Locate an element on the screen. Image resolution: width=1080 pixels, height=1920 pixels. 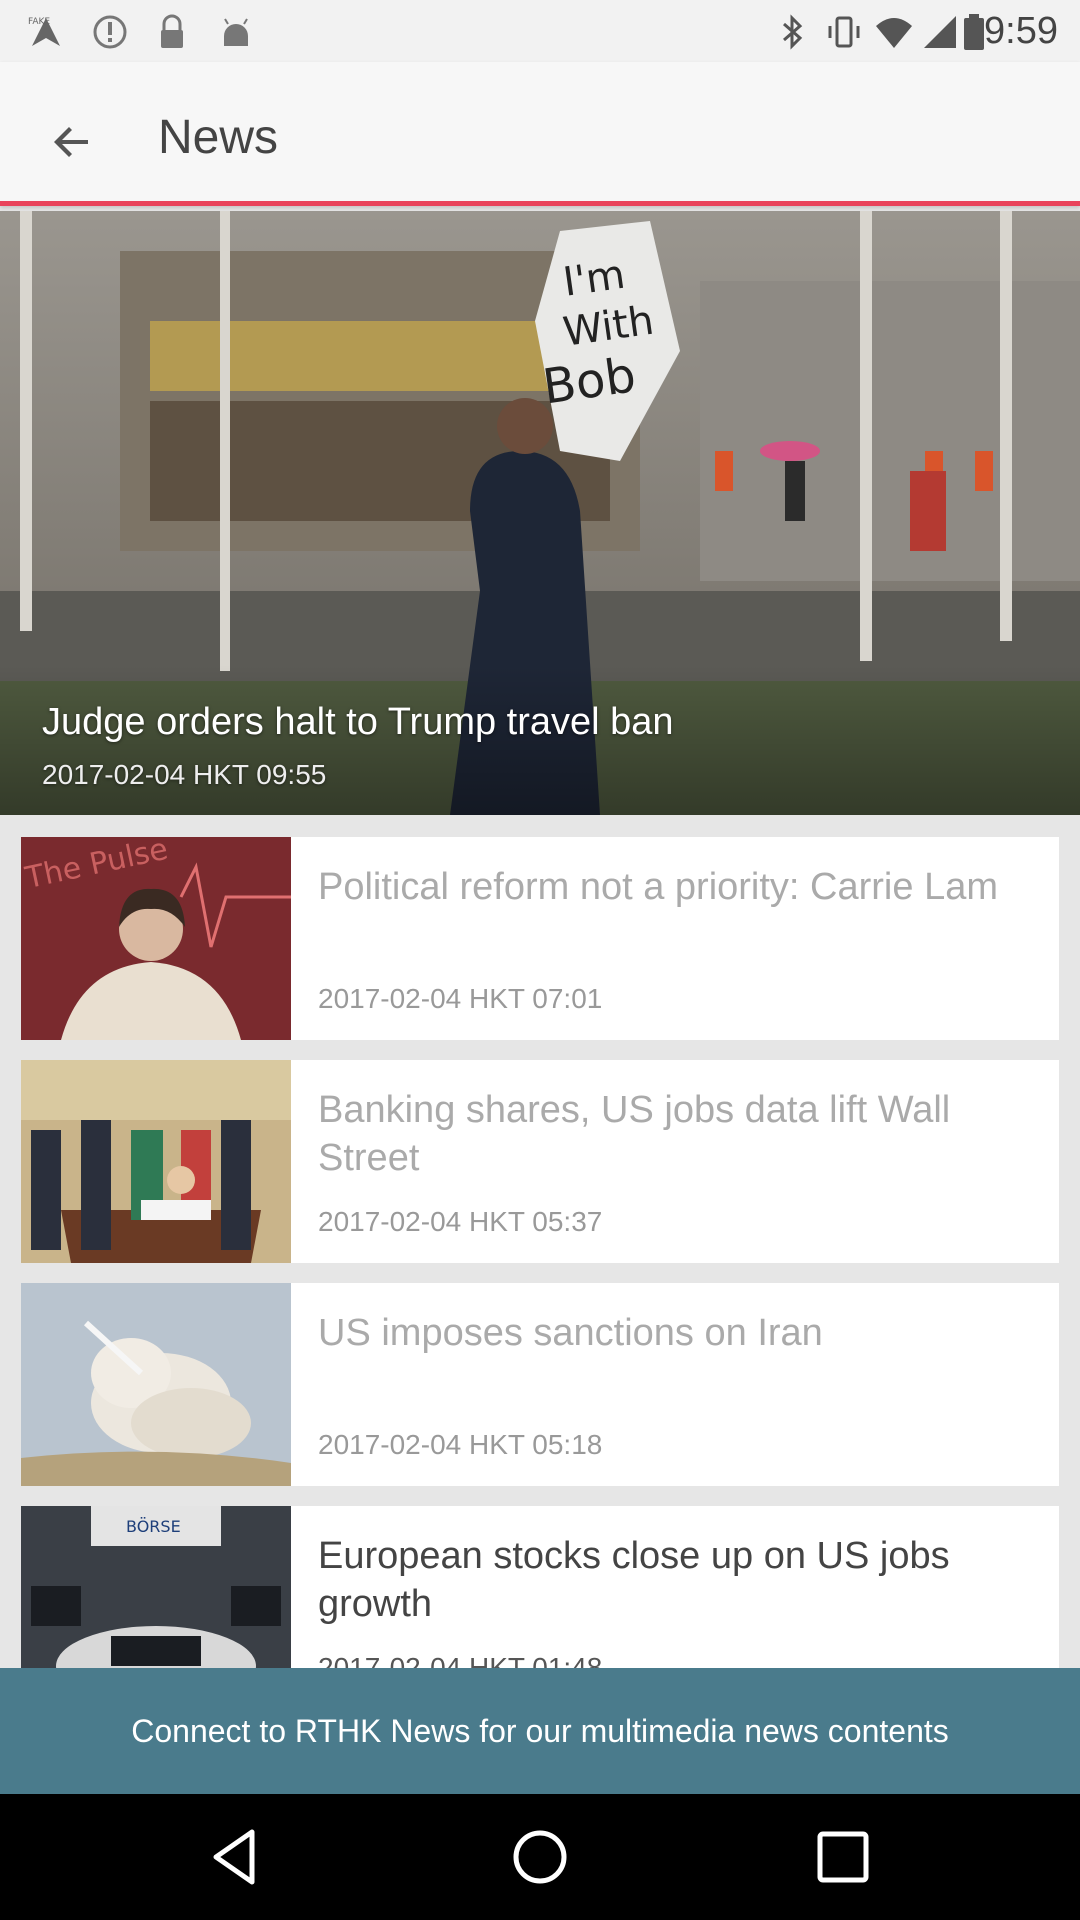
article-timestamp: 2017-02-04 HKT 05:18 is located at coordinates (460, 1444).